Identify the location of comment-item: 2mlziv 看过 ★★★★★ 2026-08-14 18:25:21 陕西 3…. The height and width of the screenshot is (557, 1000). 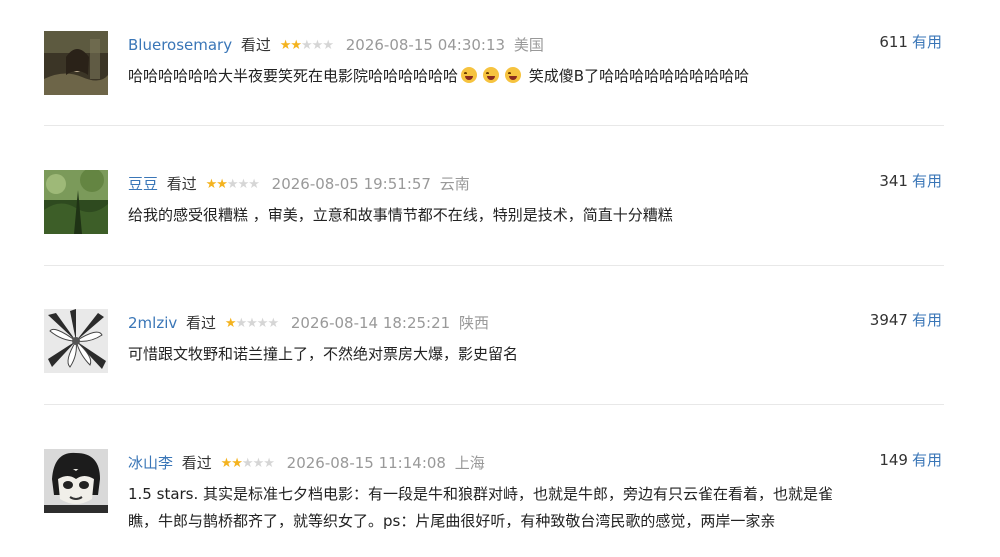
(494, 349).